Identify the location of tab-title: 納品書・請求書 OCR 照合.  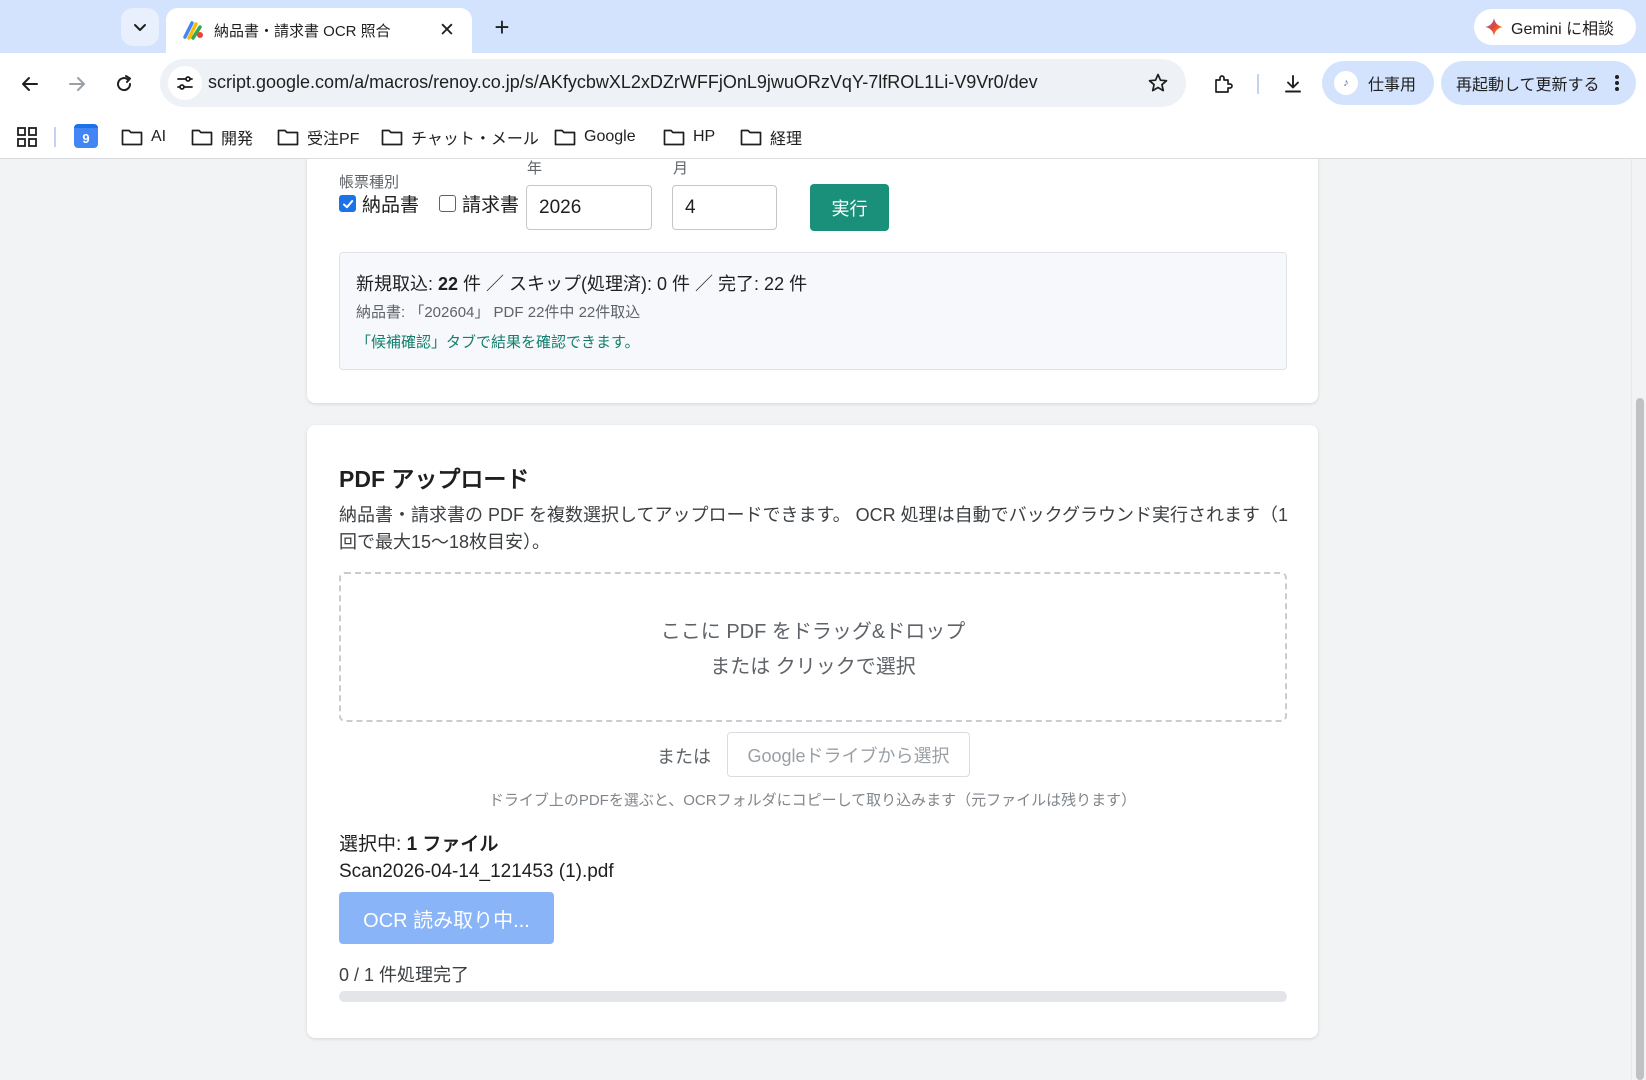
(302, 31).